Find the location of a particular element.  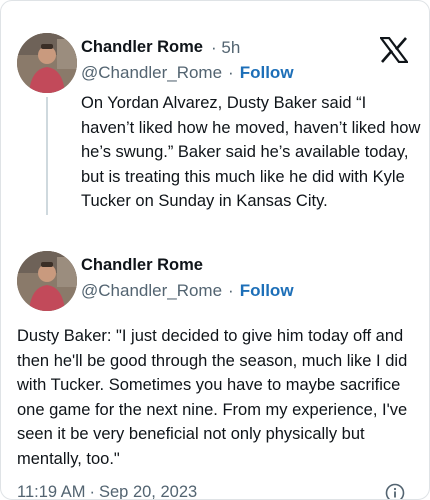

thread-line is located at coordinates (47, 156).